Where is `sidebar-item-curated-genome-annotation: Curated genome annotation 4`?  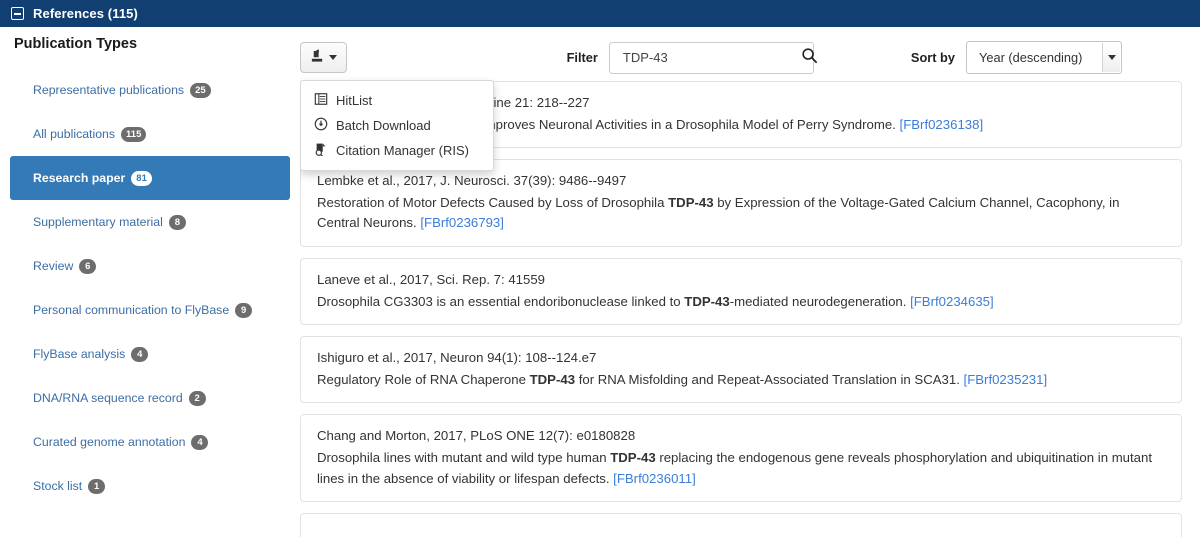
sidebar-item-curated-genome-annotation: Curated genome annotation 4 is located at coordinates (150, 442).